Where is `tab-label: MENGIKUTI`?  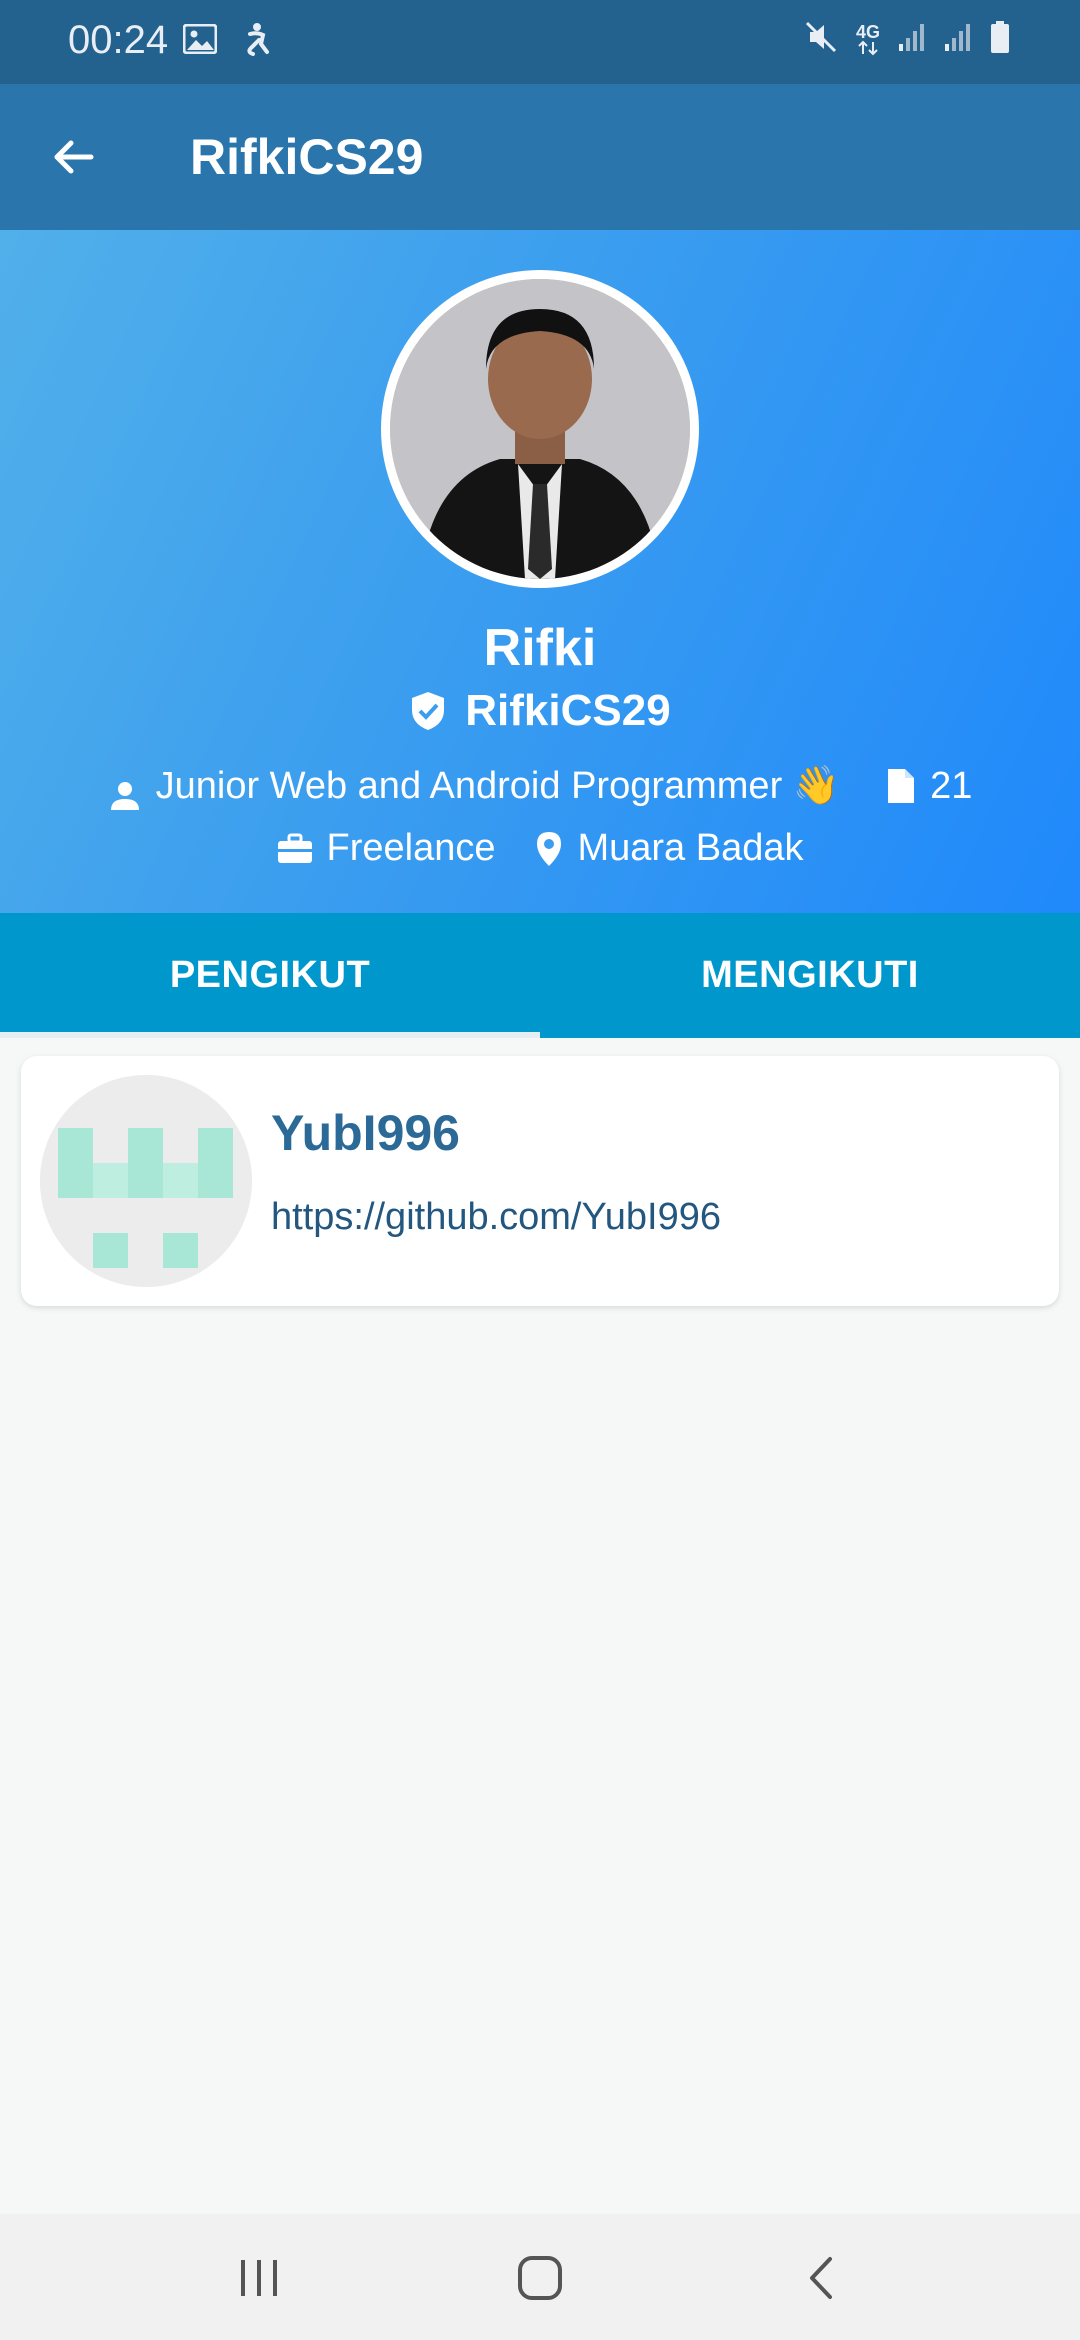 tab-label: MENGIKUTI is located at coordinates (810, 975).